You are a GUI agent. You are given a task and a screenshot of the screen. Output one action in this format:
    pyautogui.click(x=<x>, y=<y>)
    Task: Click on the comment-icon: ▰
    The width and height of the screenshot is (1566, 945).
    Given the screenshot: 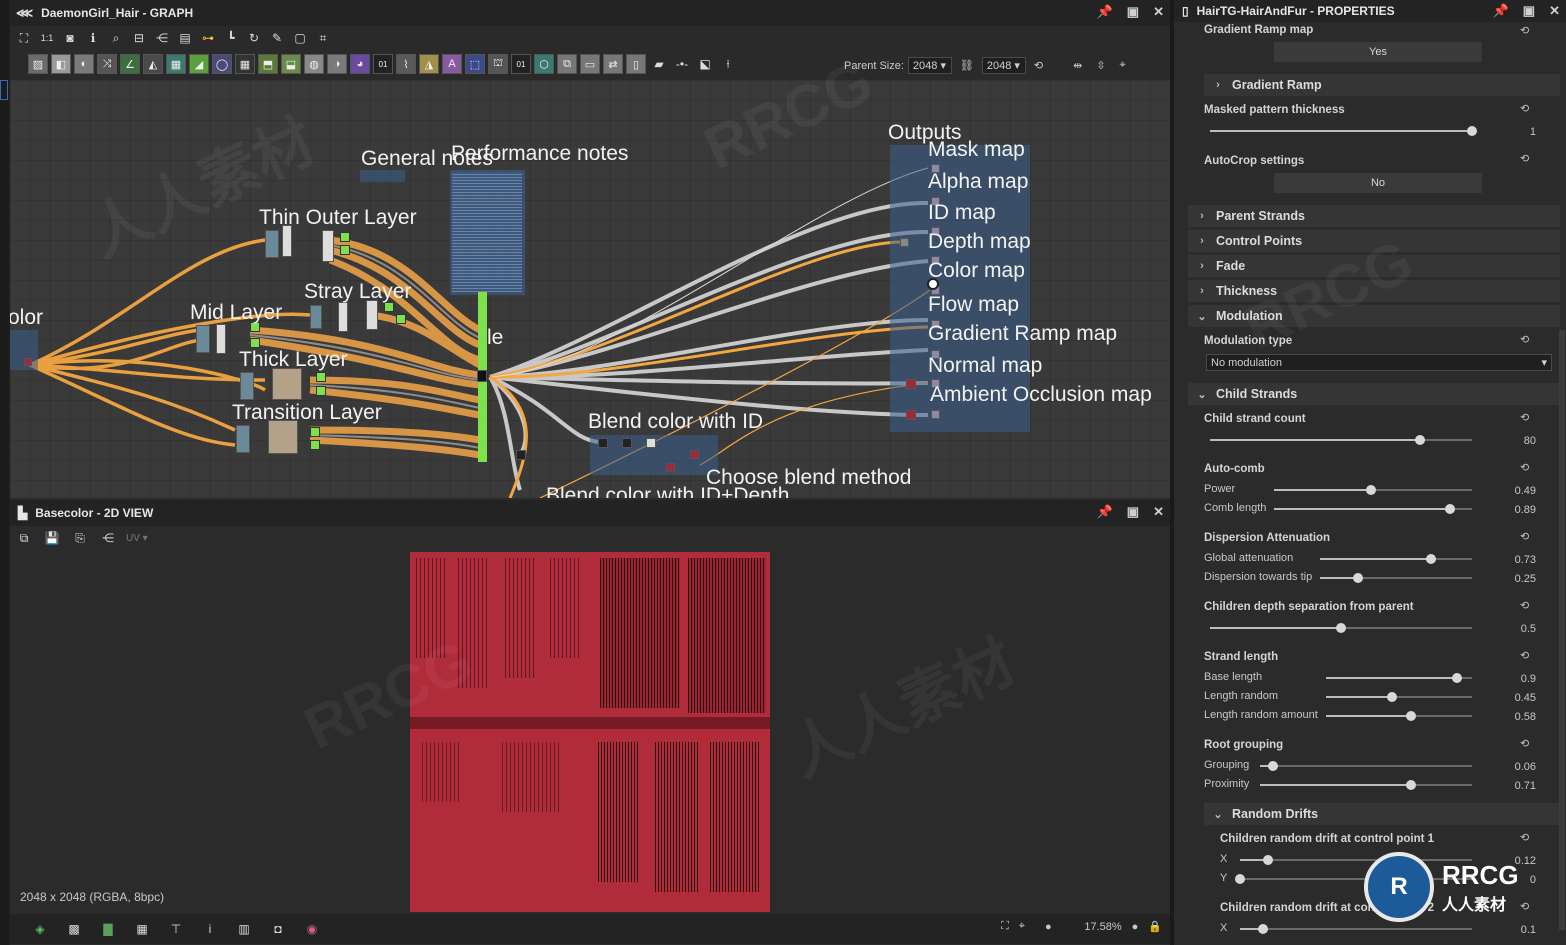 What is the action you would take?
    pyautogui.click(x=659, y=64)
    